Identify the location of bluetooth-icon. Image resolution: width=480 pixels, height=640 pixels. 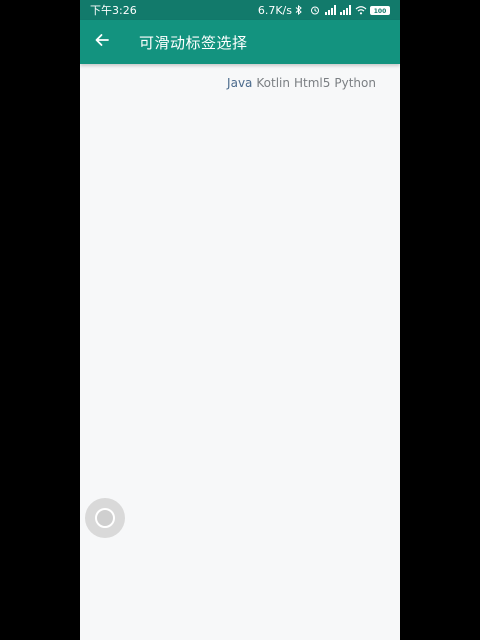
(301, 10).